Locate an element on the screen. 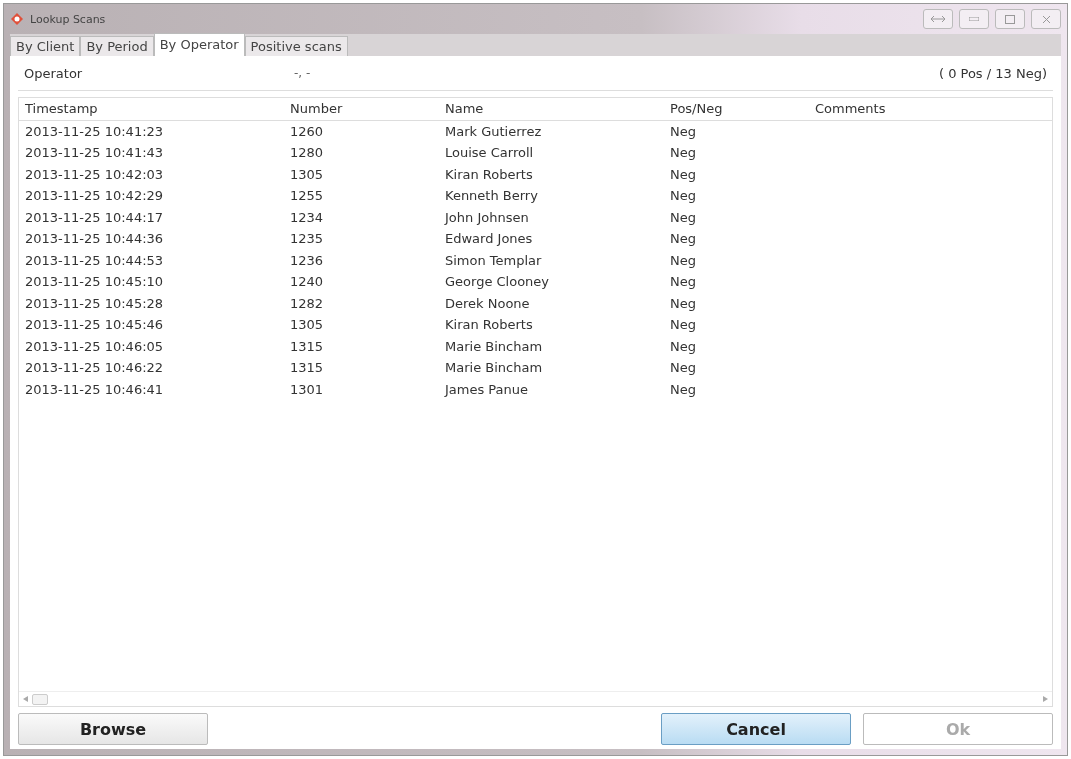  tab: By Operator is located at coordinates (199, 44).